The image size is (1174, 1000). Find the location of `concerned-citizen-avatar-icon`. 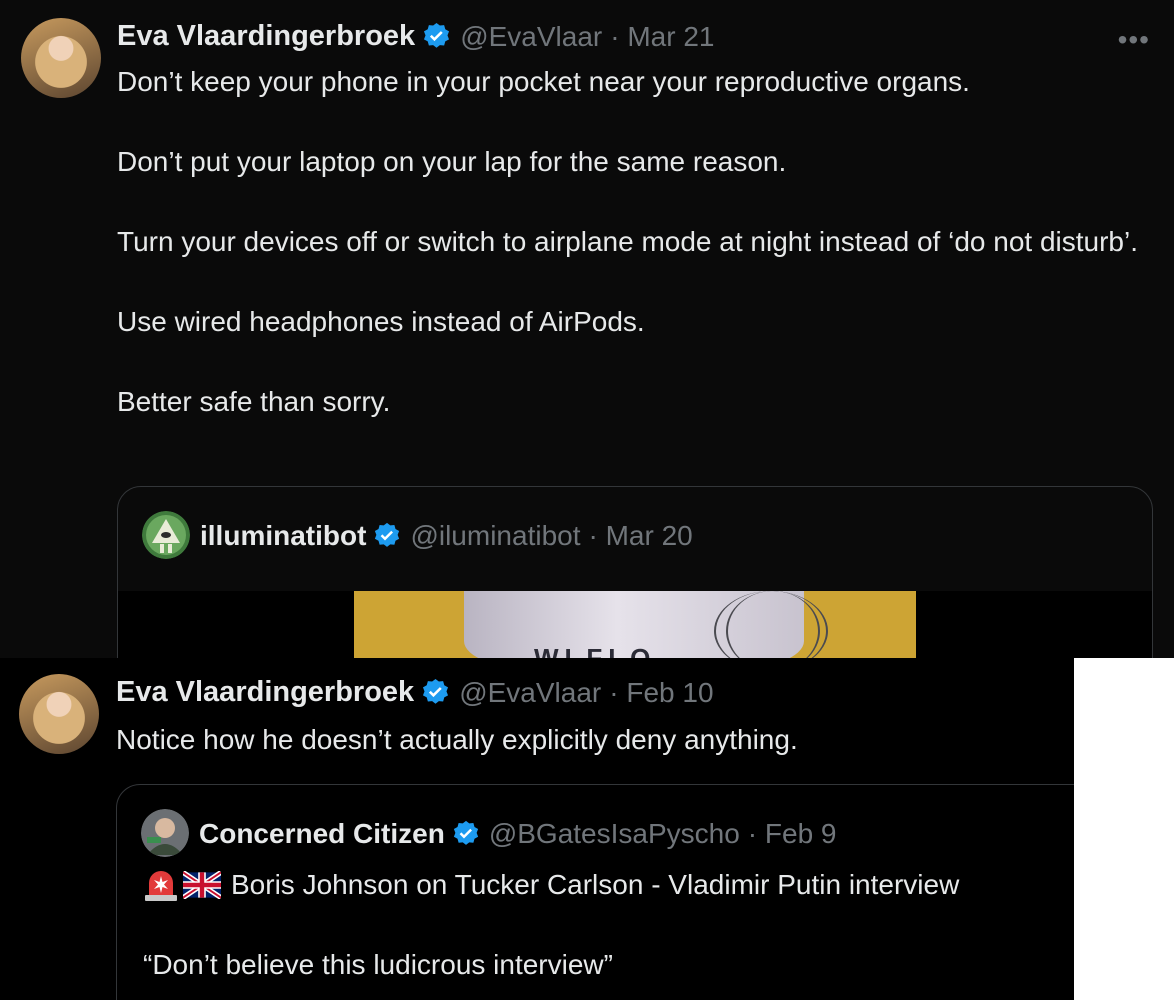

concerned-citizen-avatar-icon is located at coordinates (165, 833).